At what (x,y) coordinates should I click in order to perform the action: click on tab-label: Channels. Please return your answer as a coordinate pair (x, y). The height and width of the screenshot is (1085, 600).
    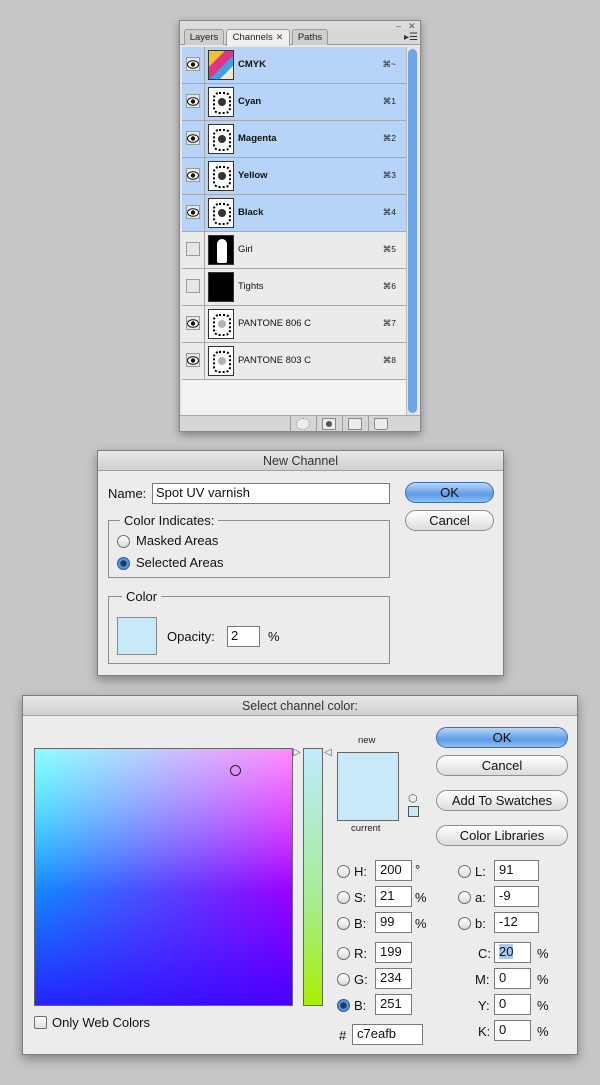
    Looking at the image, I should click on (252, 37).